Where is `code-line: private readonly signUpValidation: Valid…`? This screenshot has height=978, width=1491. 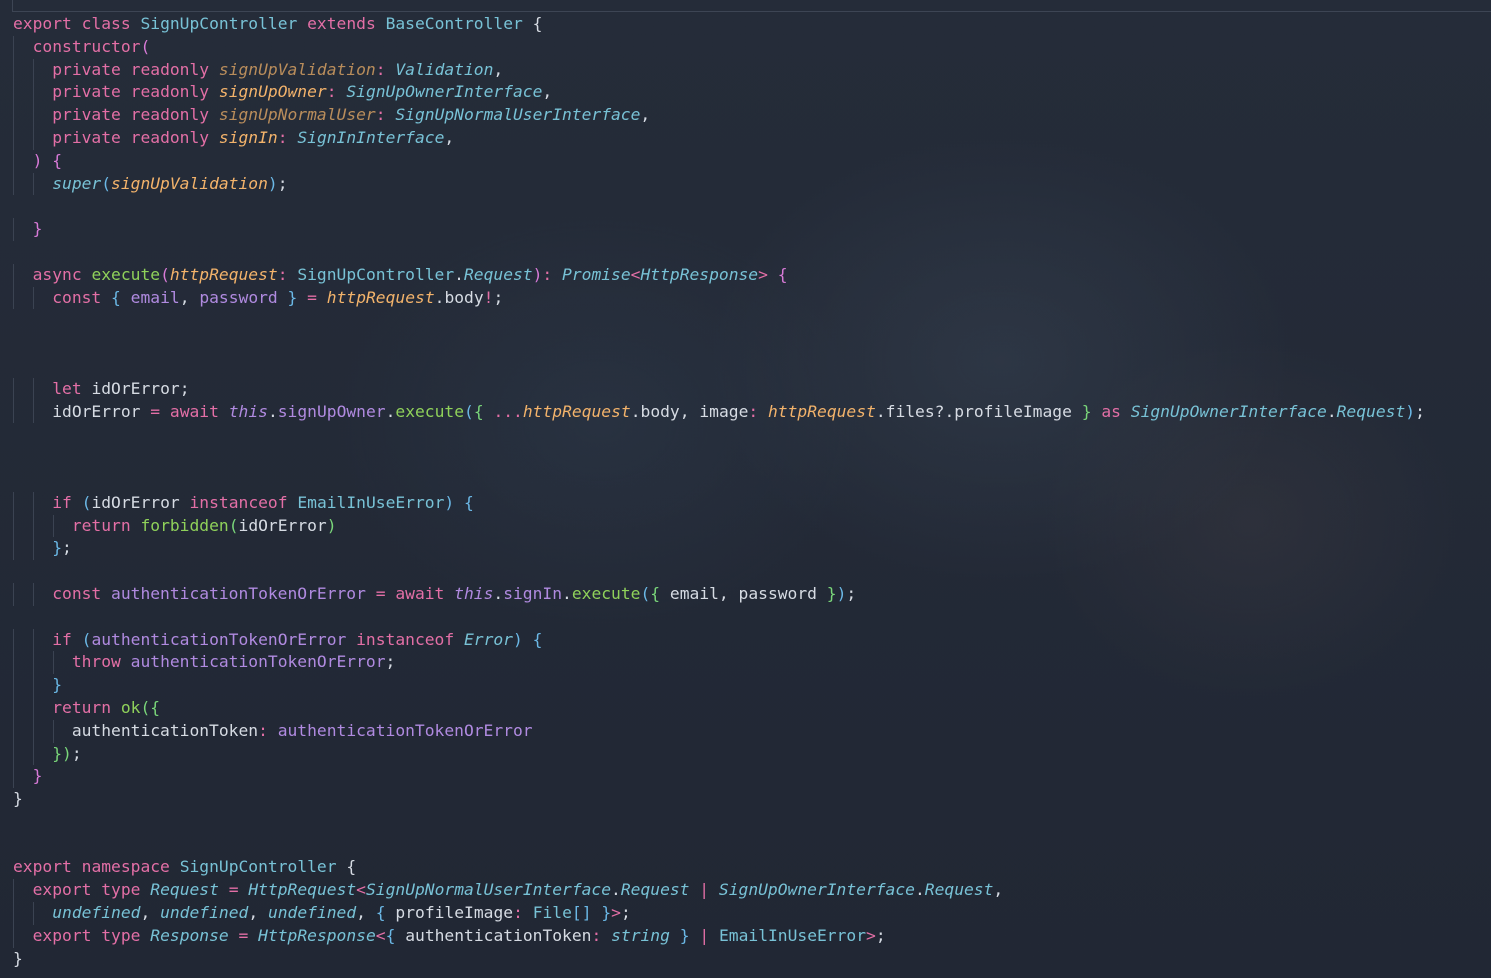
code-line: private readonly signUpValidation: Valid… is located at coordinates (748, 70).